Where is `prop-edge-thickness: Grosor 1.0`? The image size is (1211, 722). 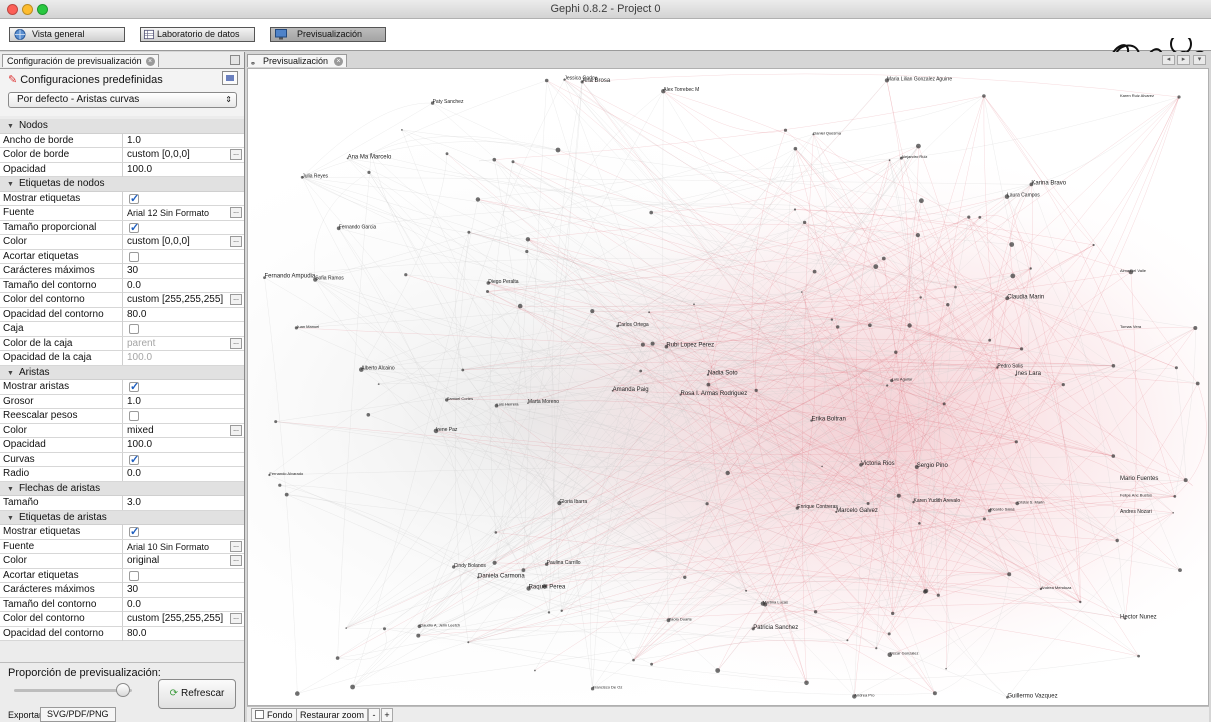 prop-edge-thickness: Grosor 1.0 is located at coordinates (122, 401).